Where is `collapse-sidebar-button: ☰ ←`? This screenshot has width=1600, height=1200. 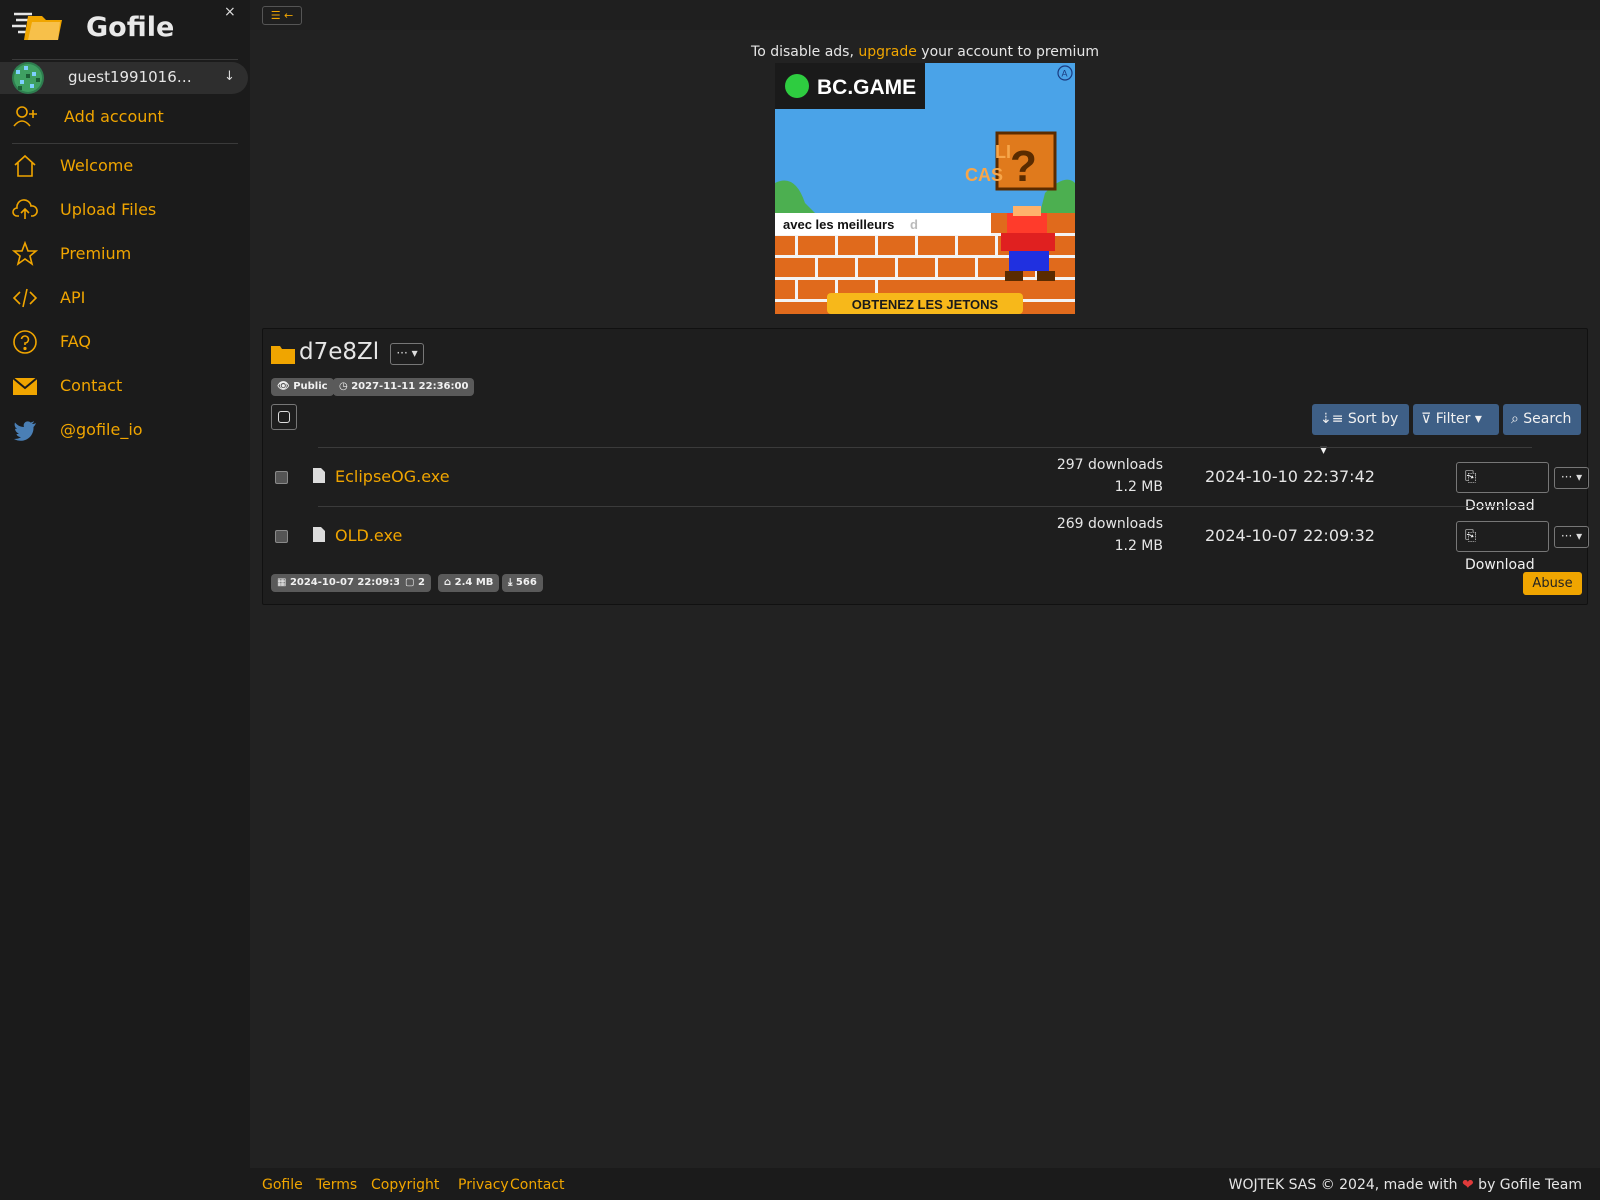 collapse-sidebar-button: ☰ ← is located at coordinates (282, 15).